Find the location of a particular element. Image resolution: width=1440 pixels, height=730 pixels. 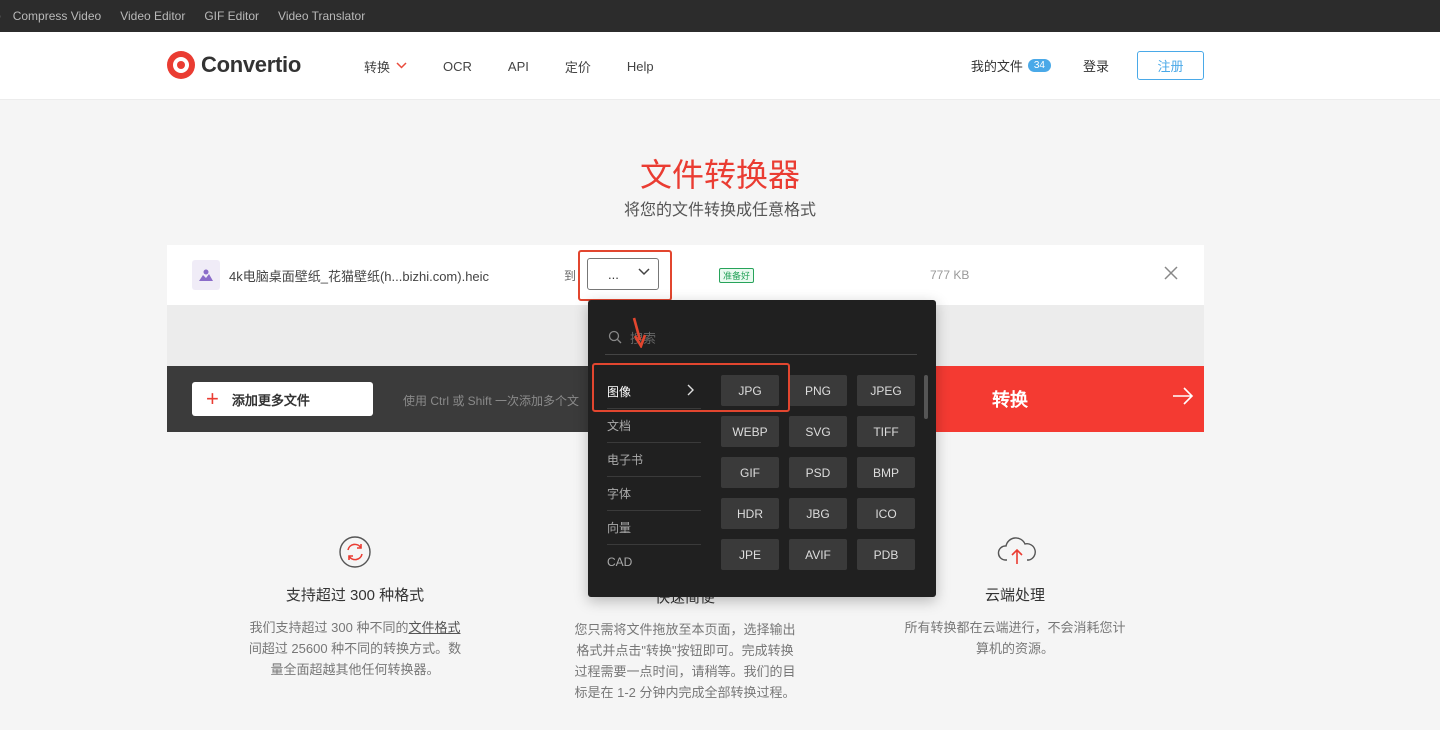

search-icon is located at coordinates (615, 337).